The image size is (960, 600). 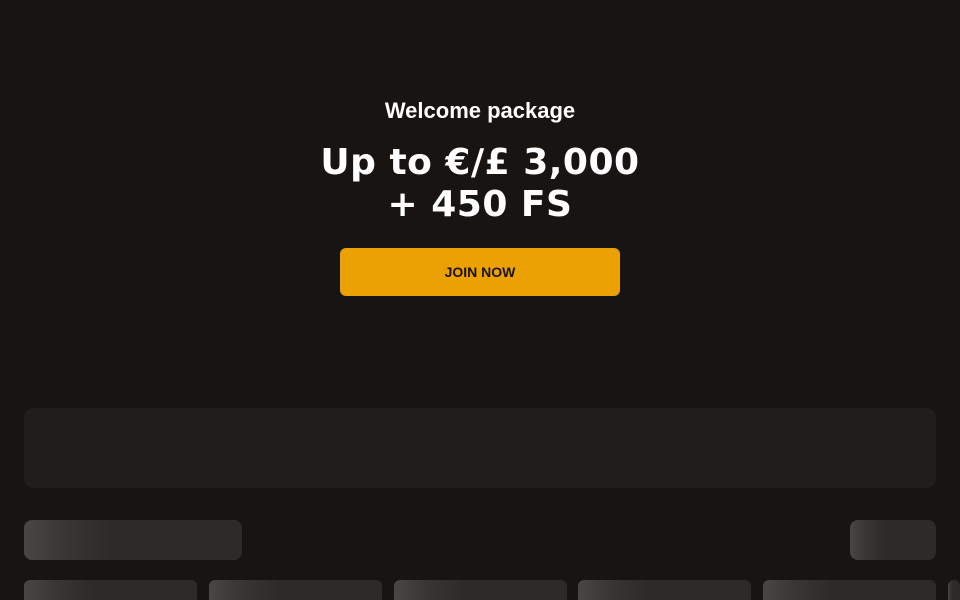 What do you see at coordinates (480, 448) in the screenshot?
I see `search-bar-placeholder` at bounding box center [480, 448].